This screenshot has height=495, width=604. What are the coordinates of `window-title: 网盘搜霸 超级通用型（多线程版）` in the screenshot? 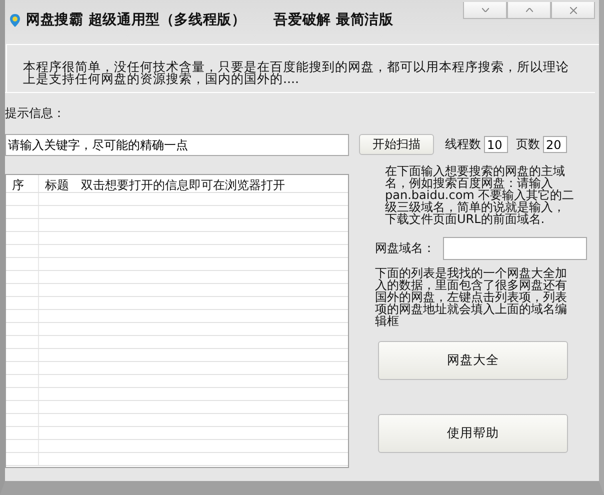 It's located at (136, 20).